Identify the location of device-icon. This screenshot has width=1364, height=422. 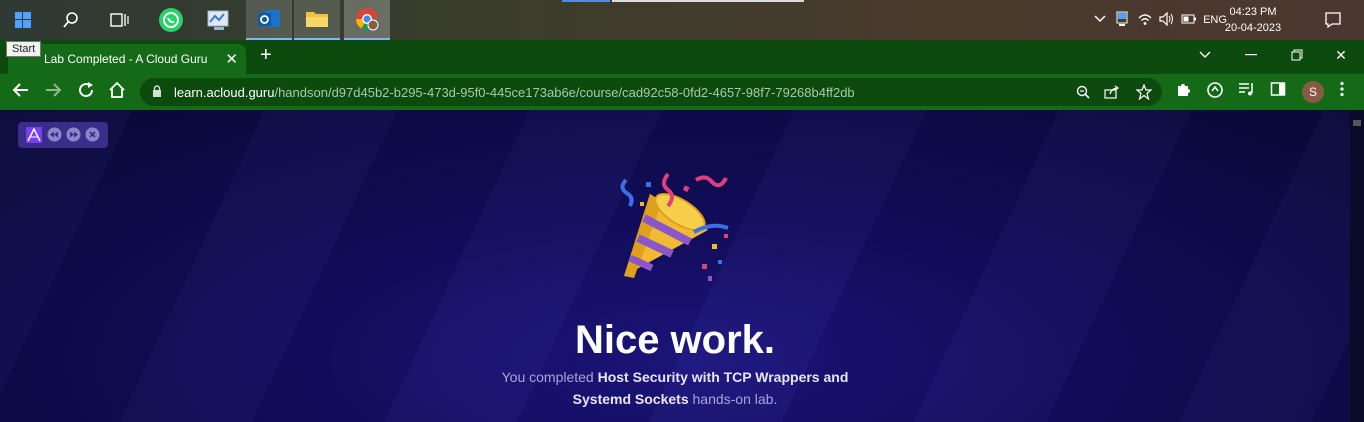
(1122, 20).